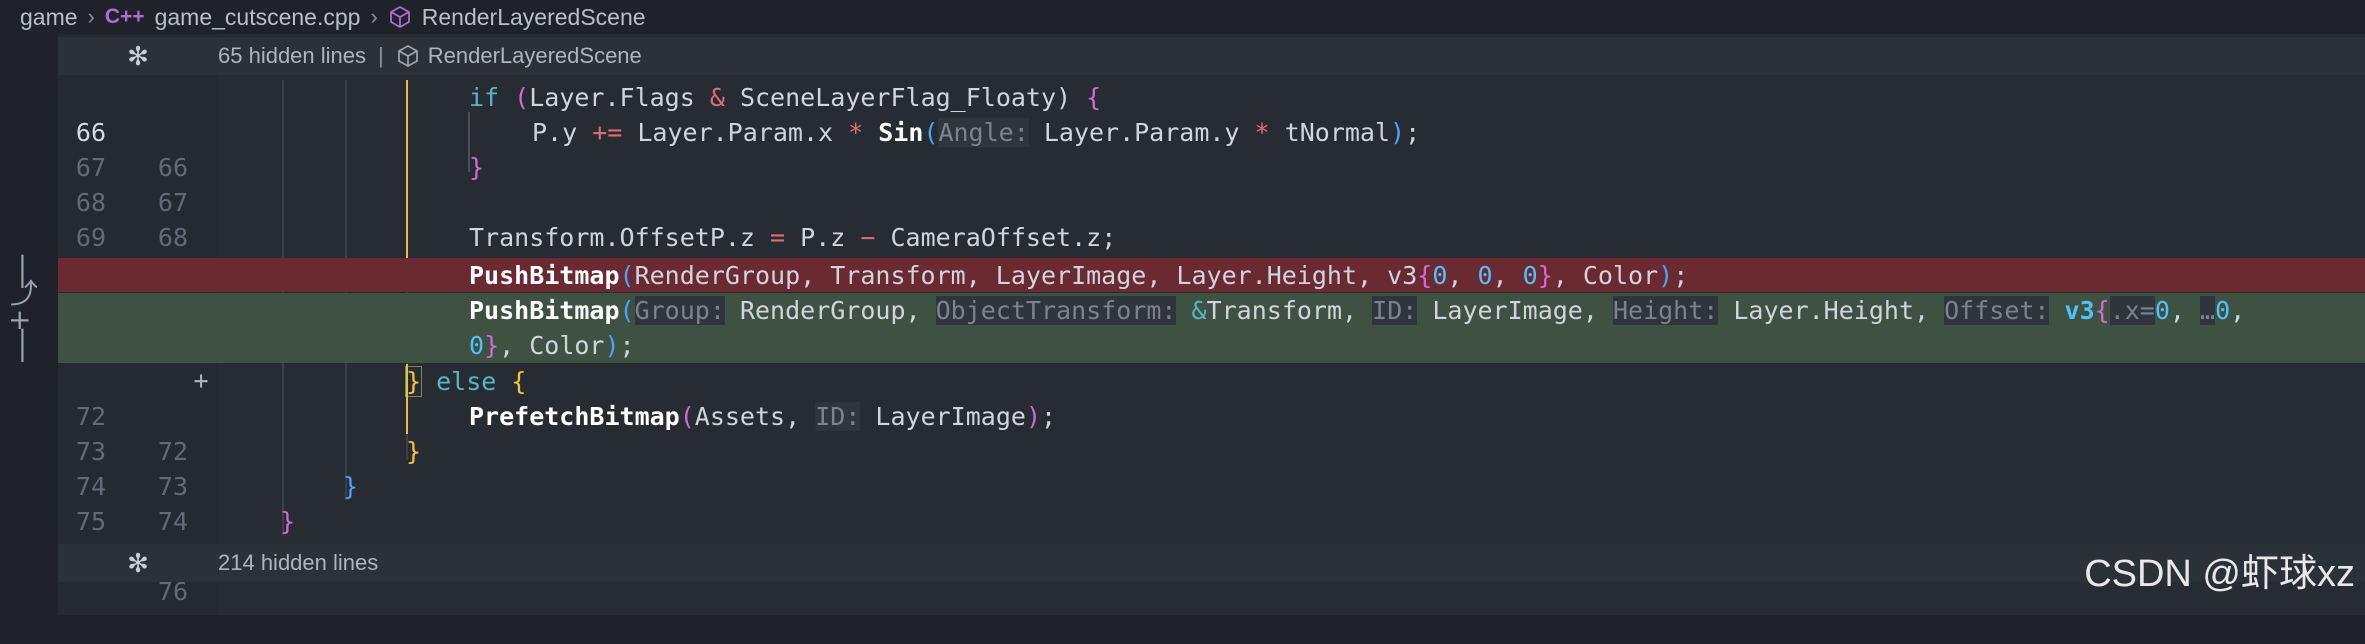  I want to click on hidden-lines-bar-bottom: ✻ 214 hidden lines, so click(1211, 563).